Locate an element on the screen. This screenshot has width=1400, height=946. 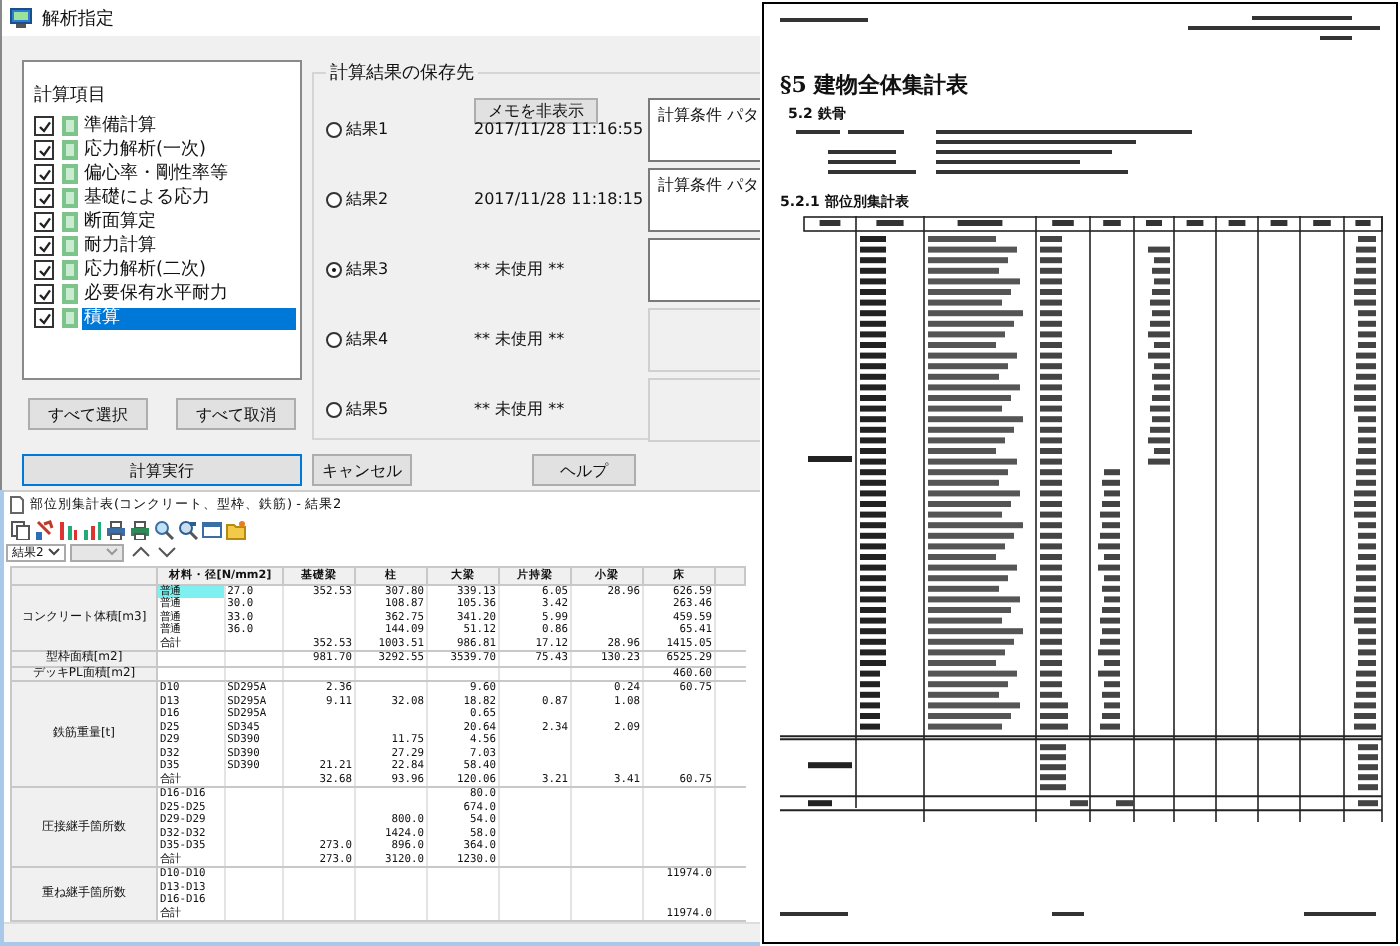
hide-memo-button: メモを非表示 is located at coordinates (536, 111).